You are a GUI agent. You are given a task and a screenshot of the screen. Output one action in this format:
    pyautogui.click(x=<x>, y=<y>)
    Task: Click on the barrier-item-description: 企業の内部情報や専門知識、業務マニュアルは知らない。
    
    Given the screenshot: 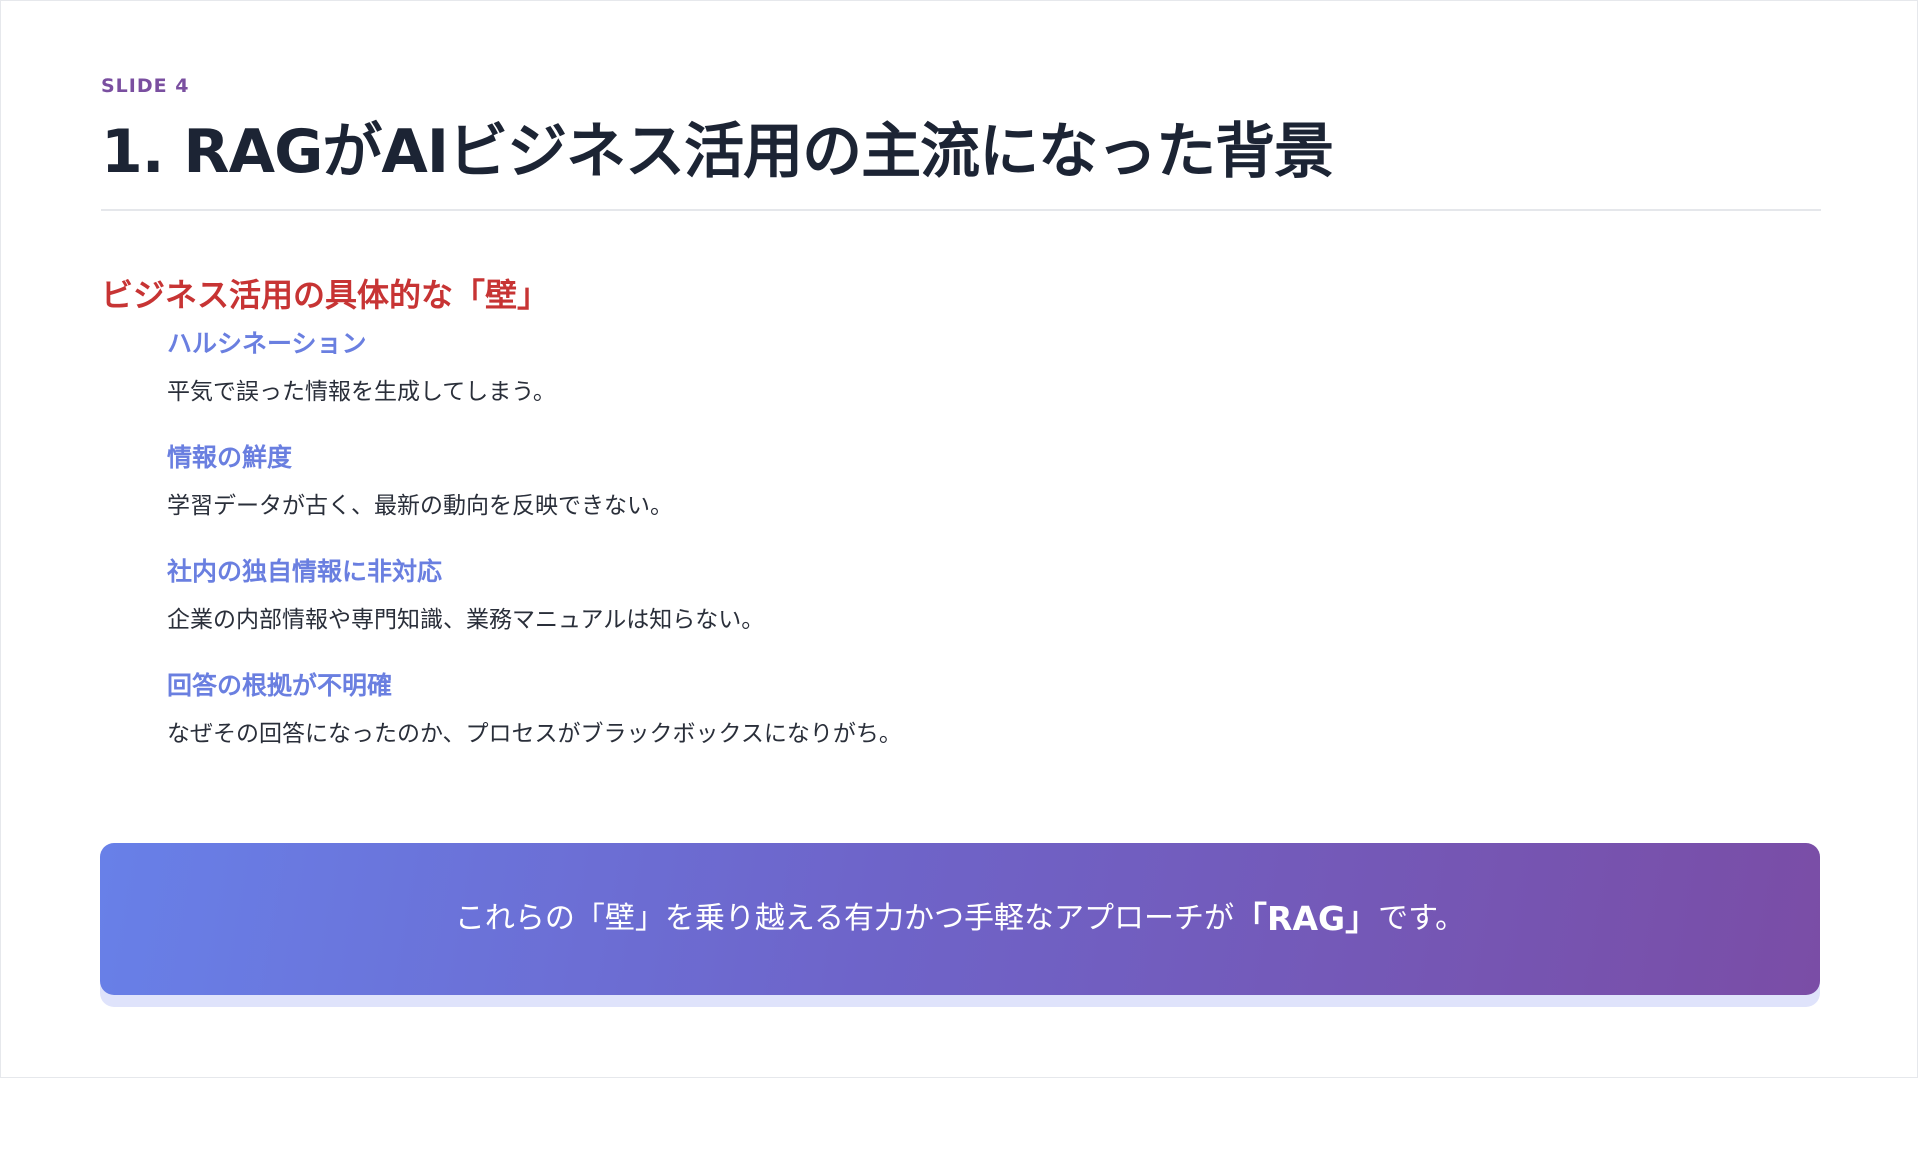 What is the action you would take?
    pyautogui.click(x=466, y=620)
    